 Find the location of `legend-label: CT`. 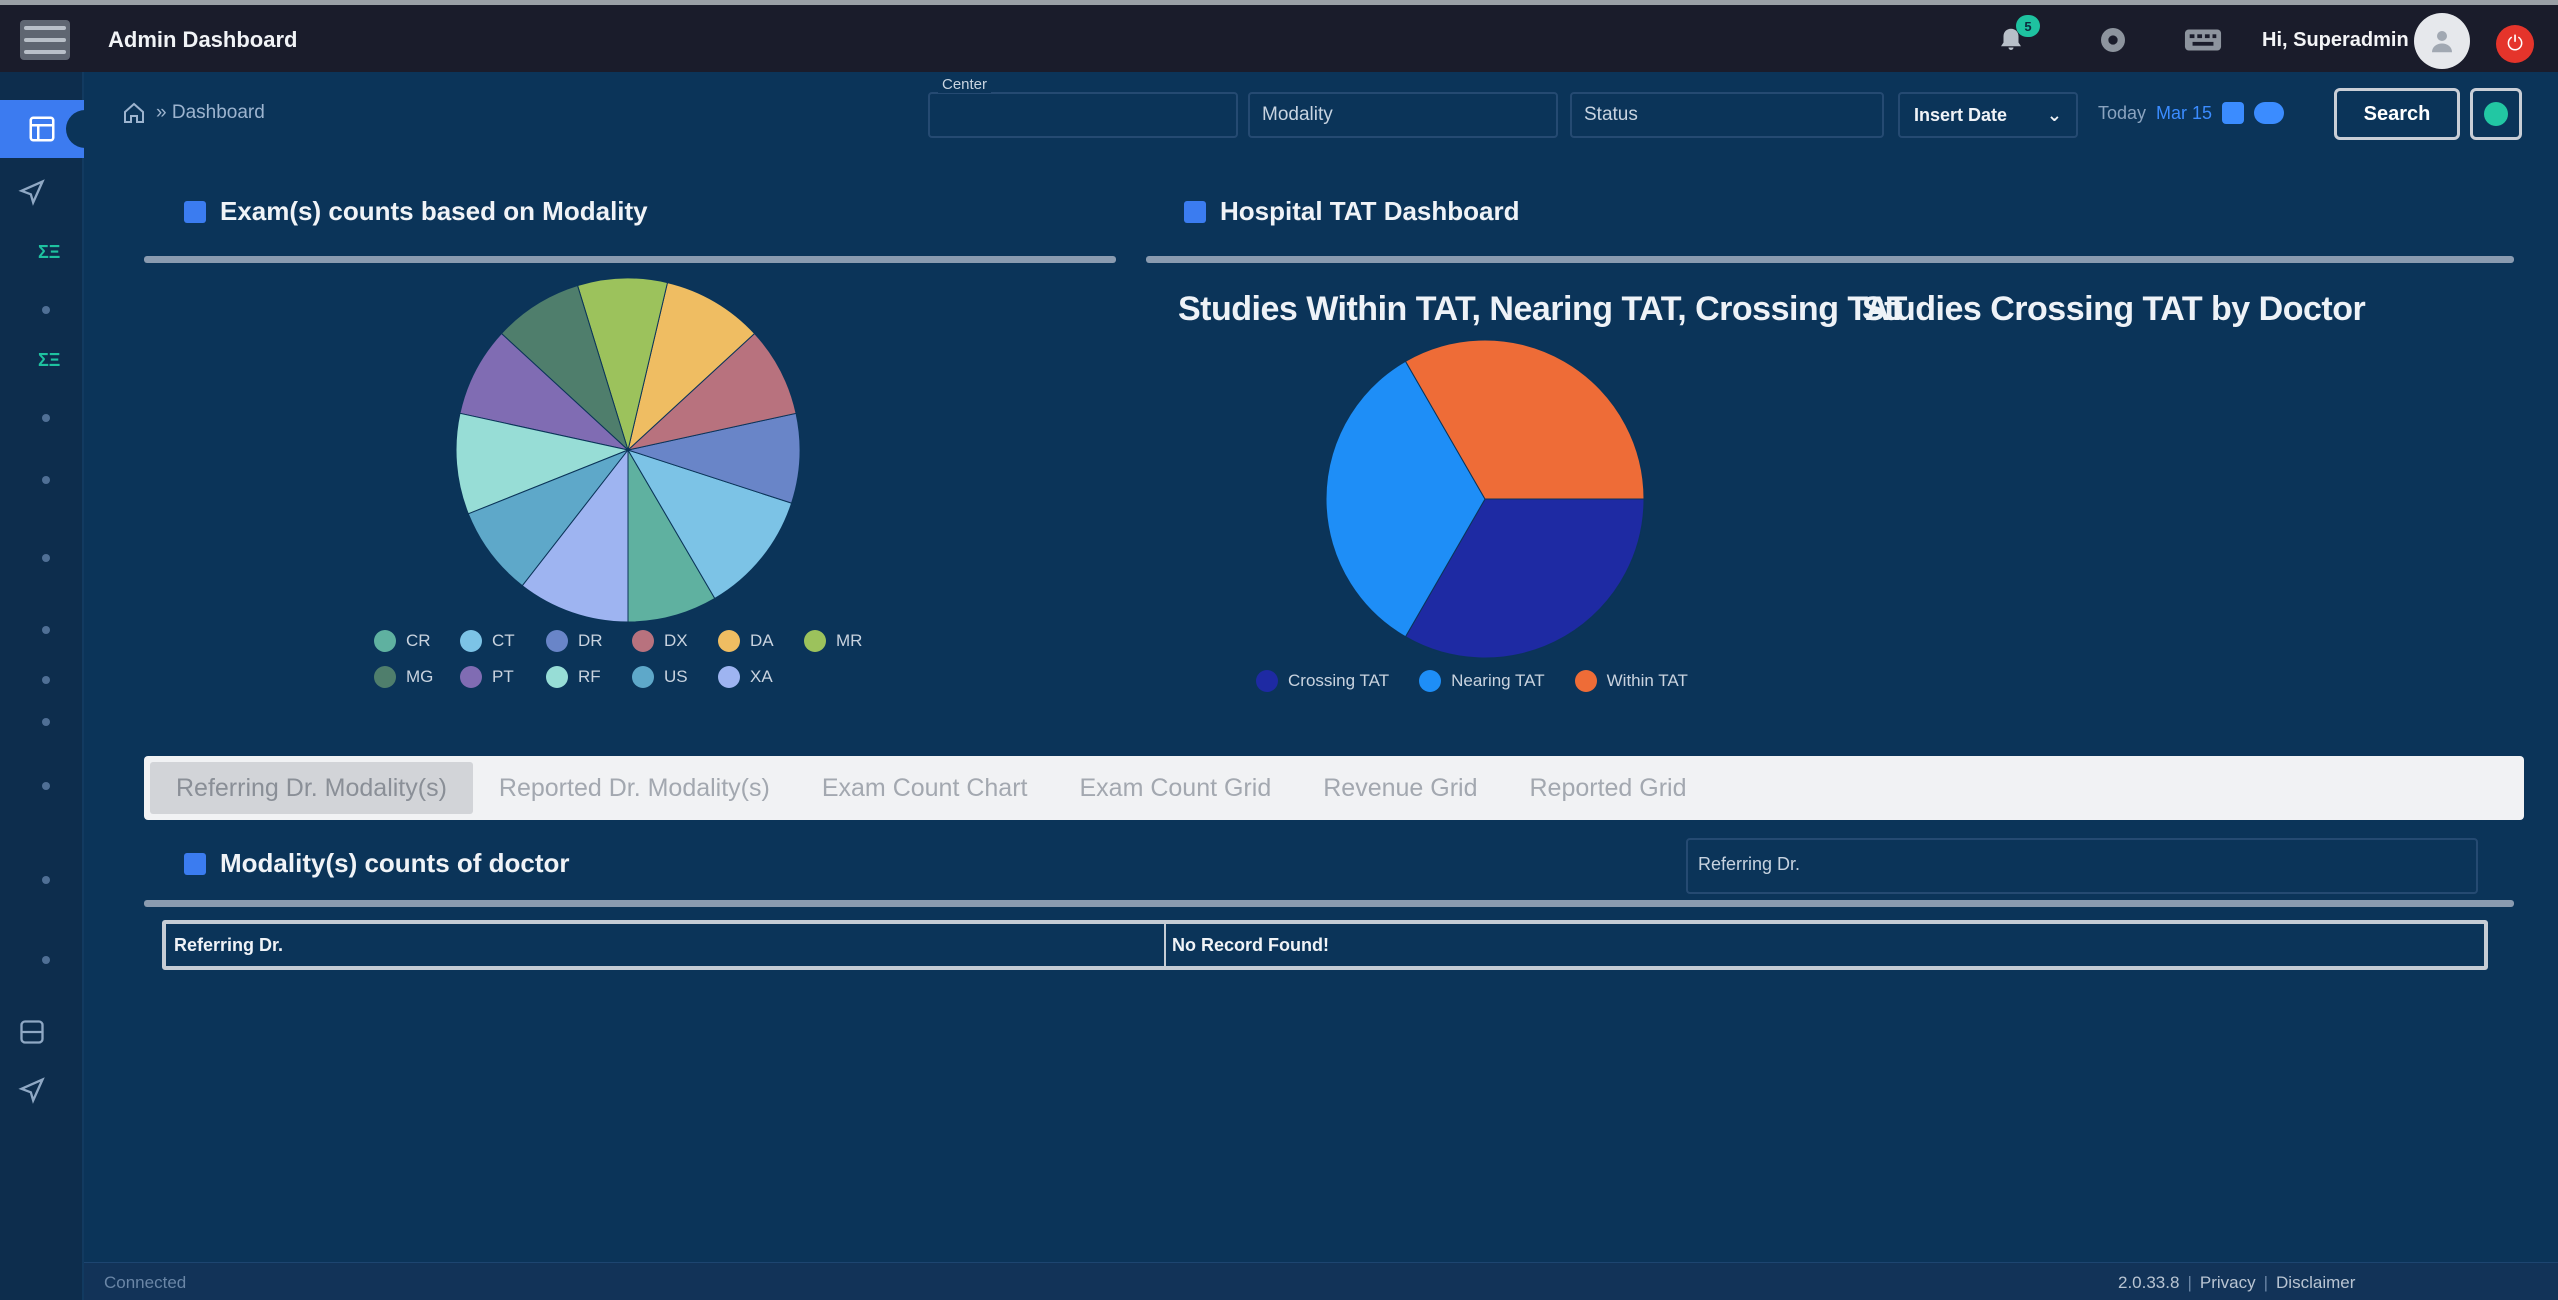

legend-label: CT is located at coordinates (503, 640).